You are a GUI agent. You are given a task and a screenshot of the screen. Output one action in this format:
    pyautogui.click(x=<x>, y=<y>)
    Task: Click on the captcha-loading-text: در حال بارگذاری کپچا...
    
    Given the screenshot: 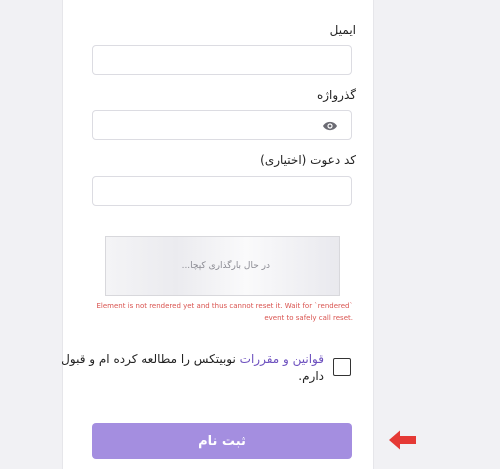 What is the action you would take?
    pyautogui.click(x=225, y=266)
    